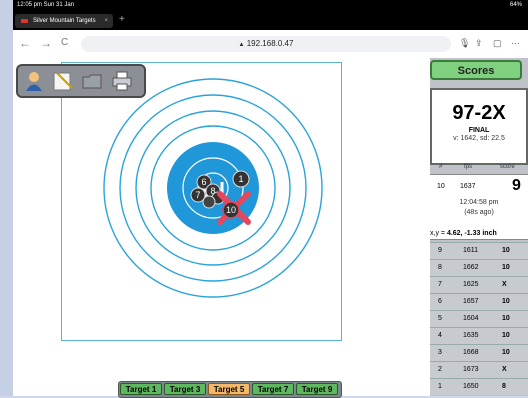 The height and width of the screenshot is (398, 528). I want to click on header-num: #, so click(441, 167).